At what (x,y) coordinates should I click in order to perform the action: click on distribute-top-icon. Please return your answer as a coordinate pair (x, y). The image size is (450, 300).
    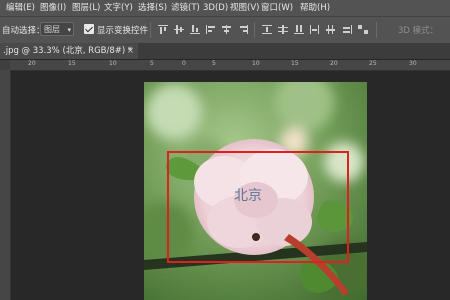
    Looking at the image, I should click on (267, 29).